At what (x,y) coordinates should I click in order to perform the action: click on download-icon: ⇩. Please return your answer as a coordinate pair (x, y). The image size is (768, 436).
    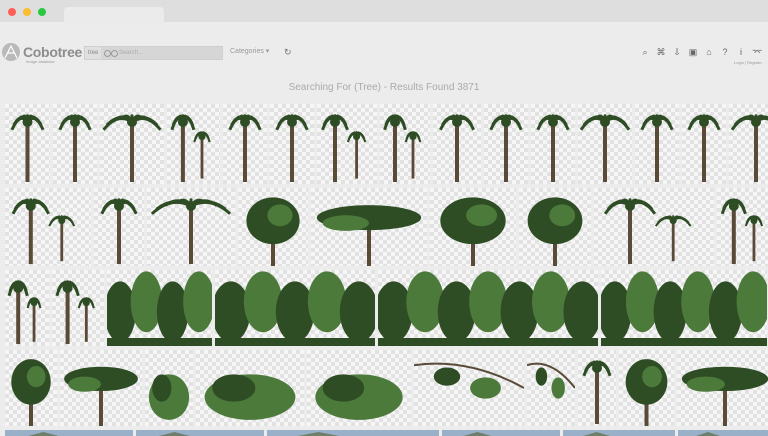
    Looking at the image, I should click on (677, 52).